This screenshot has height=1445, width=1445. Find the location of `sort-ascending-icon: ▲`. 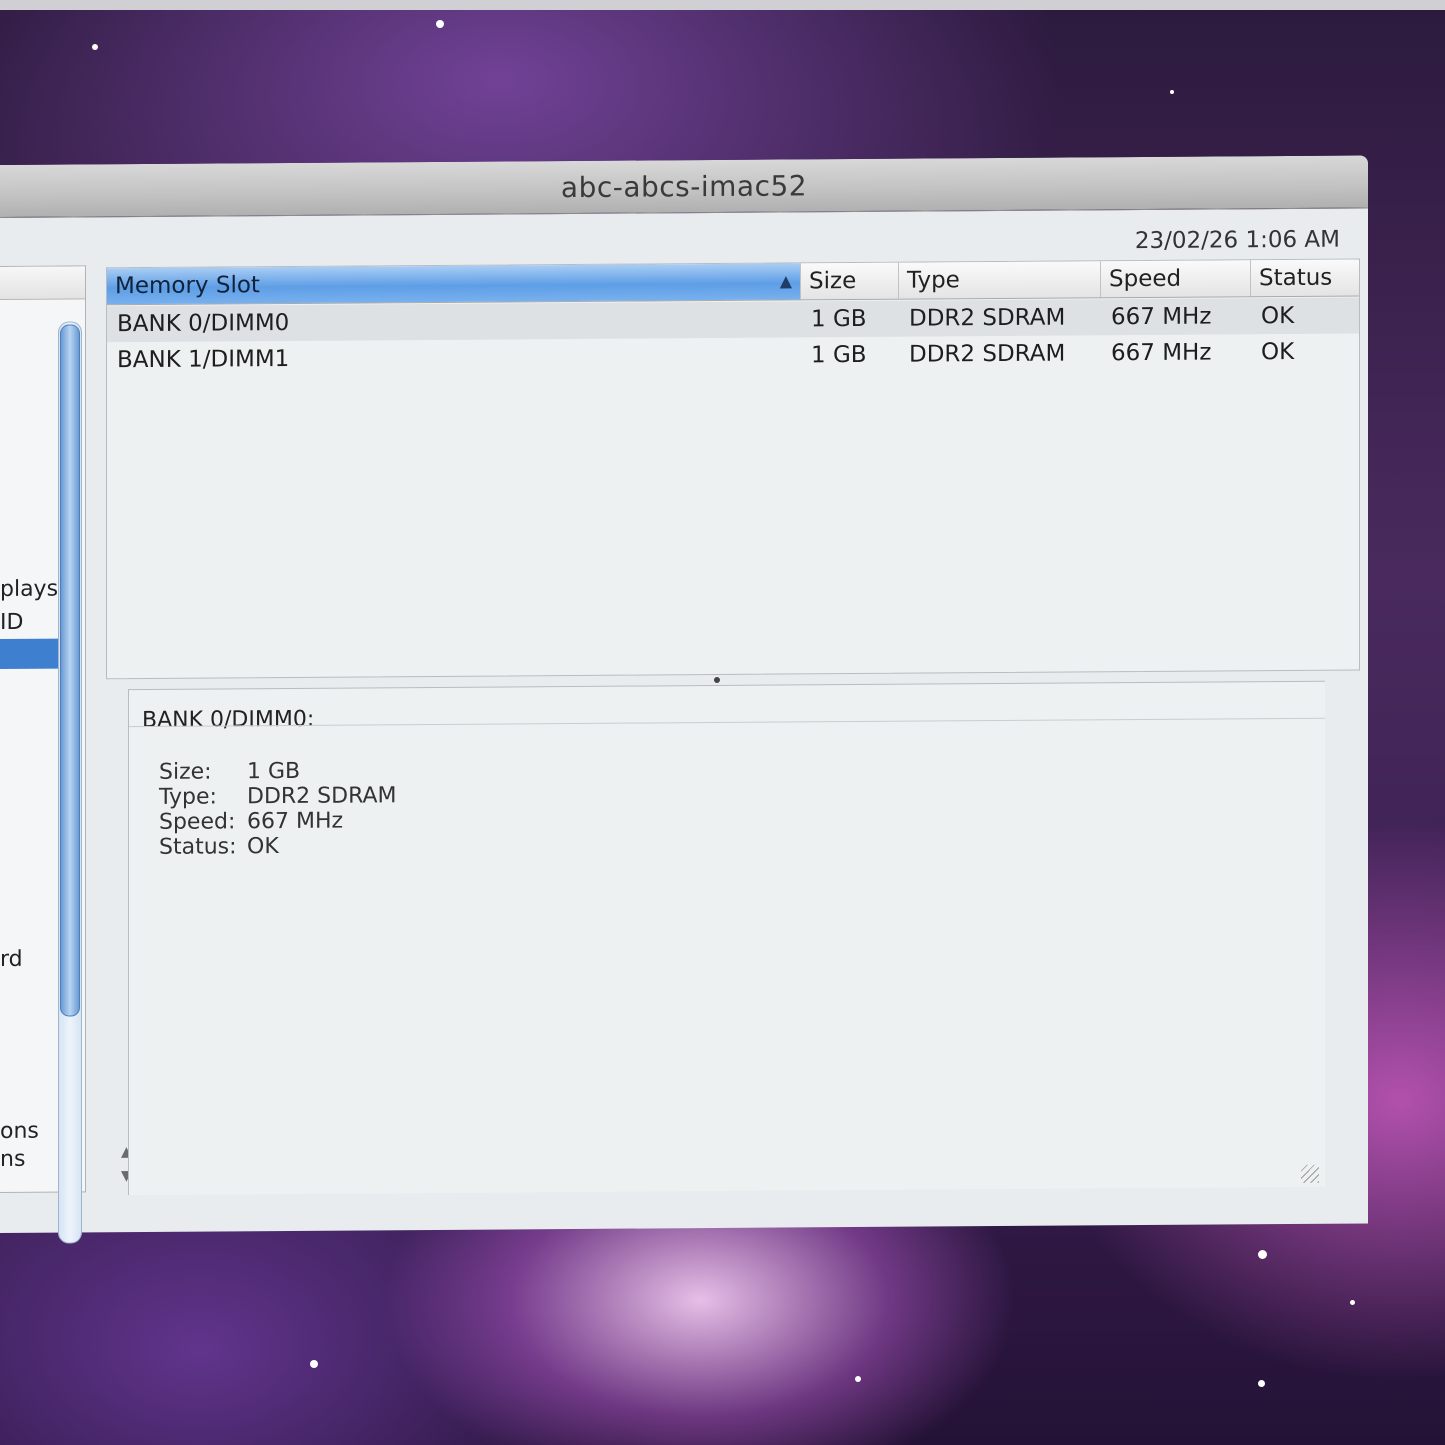

sort-ascending-icon: ▲ is located at coordinates (785, 281).